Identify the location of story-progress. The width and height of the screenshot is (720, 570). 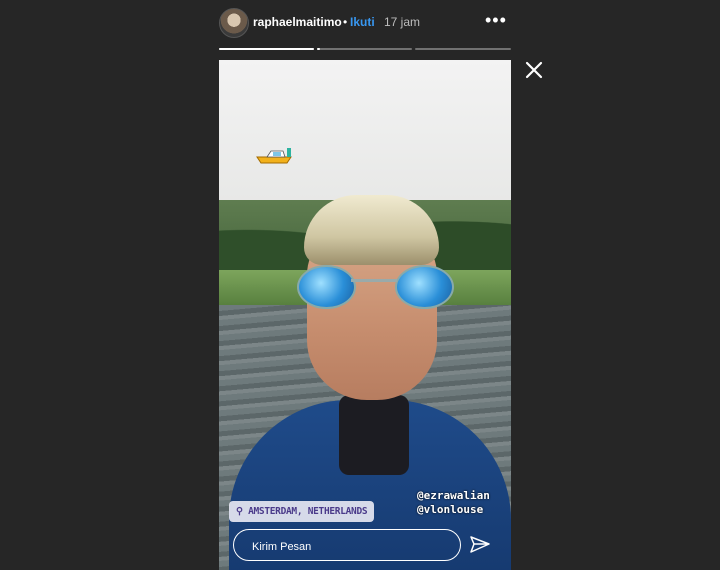
(365, 49).